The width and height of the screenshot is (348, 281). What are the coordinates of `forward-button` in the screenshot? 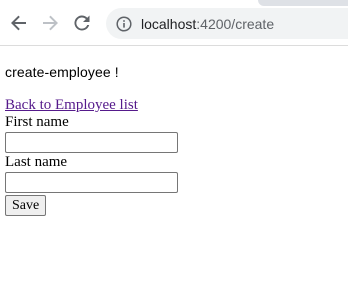 It's located at (50, 23).